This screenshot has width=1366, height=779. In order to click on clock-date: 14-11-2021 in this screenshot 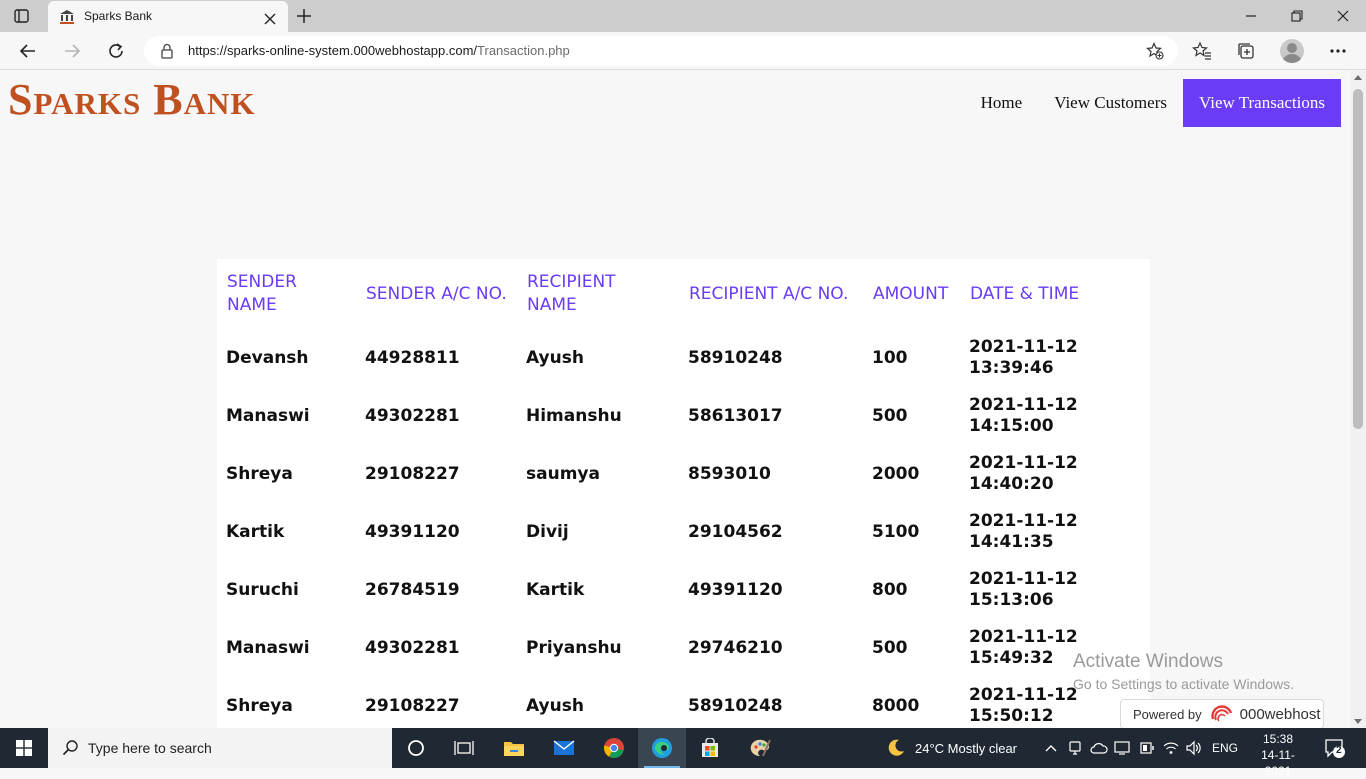, I will do `click(1278, 763)`.